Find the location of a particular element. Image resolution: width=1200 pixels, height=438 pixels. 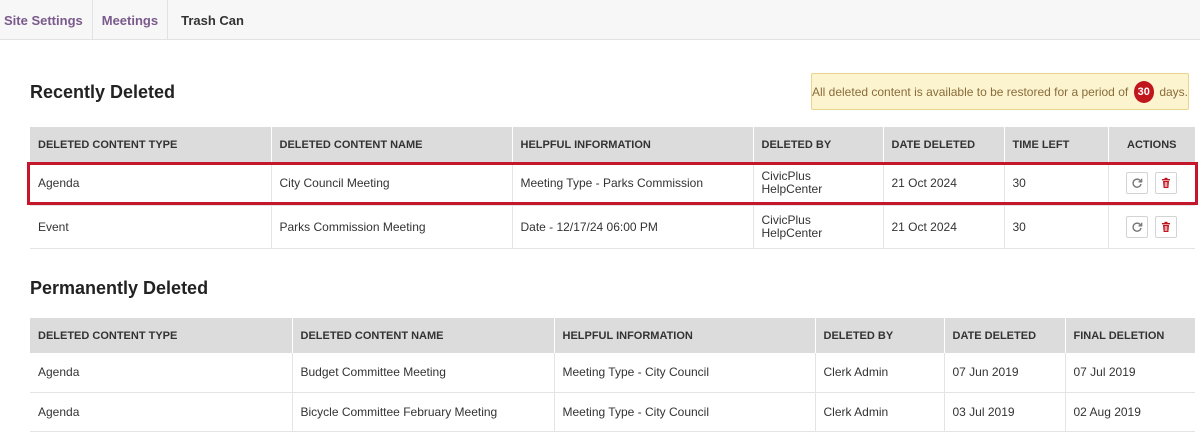

cell-final-deletion: 02 Aug 2019 is located at coordinates (1130, 412).